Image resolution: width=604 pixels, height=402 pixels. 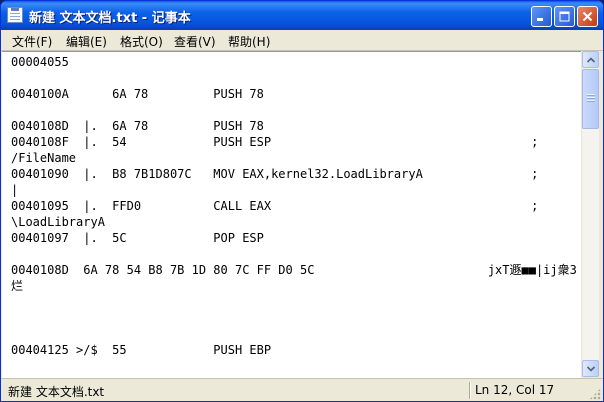 What do you see at coordinates (15, 190) in the screenshot?
I see `text-line: |` at bounding box center [15, 190].